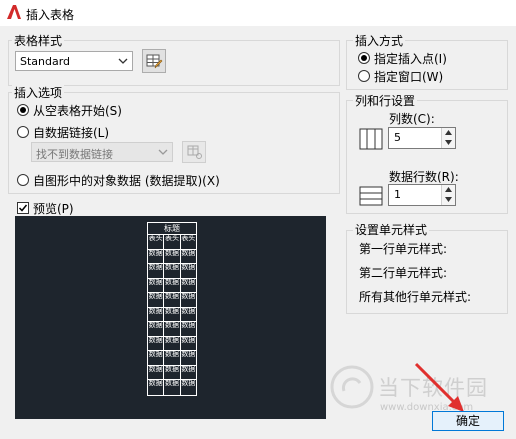  I want to click on columns-icon, so click(371, 139).